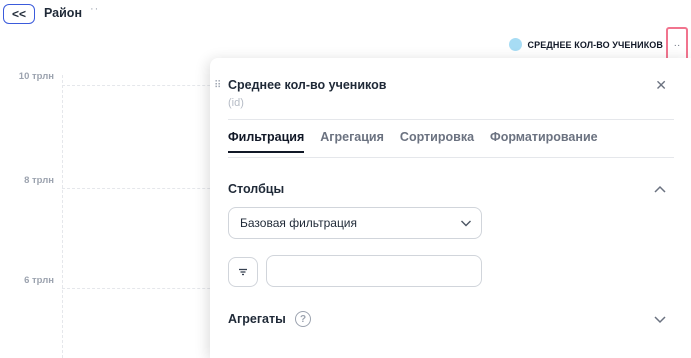  Describe the element at coordinates (62, 216) in the screenshot. I see `y-axis-line` at that location.